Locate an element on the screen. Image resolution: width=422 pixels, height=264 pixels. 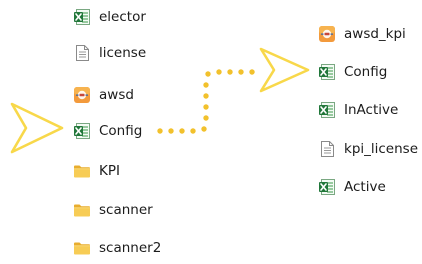
file-item-license: license is located at coordinates (109, 53).